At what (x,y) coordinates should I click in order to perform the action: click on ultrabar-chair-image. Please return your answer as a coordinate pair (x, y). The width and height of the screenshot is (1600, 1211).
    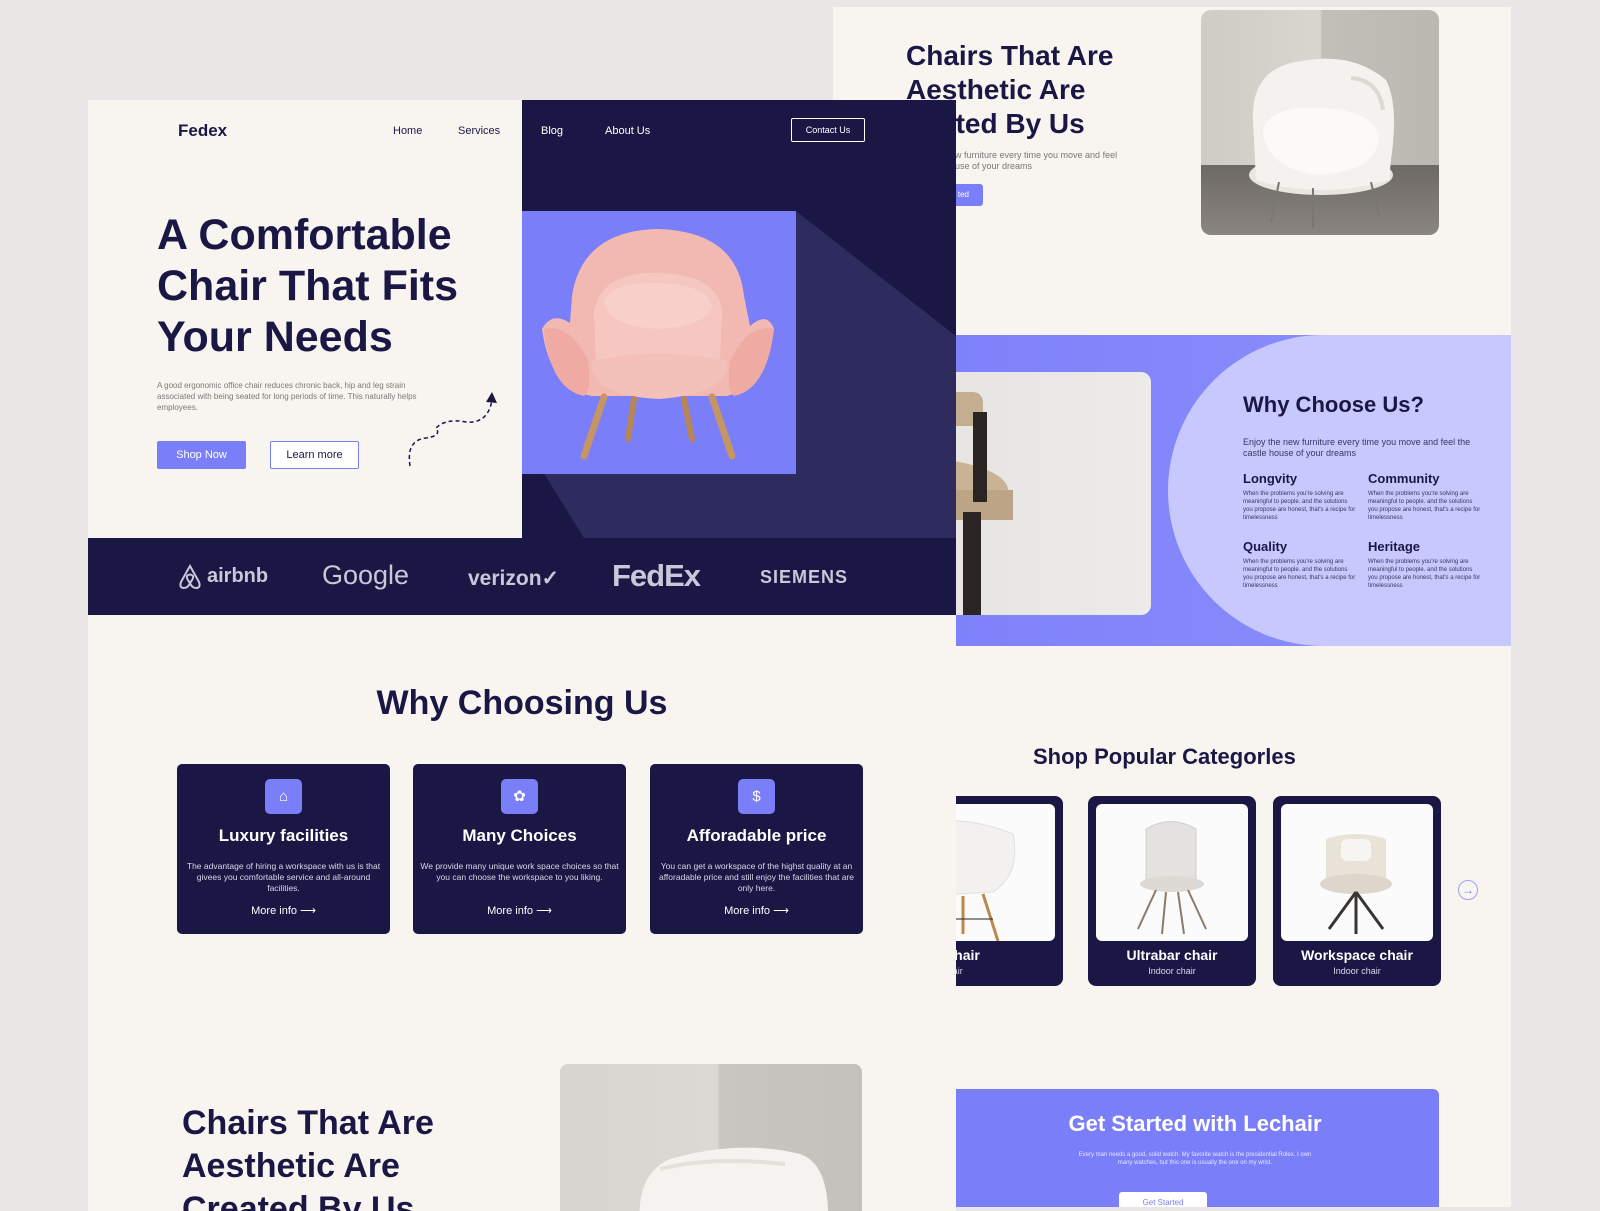
    Looking at the image, I should click on (1172, 872).